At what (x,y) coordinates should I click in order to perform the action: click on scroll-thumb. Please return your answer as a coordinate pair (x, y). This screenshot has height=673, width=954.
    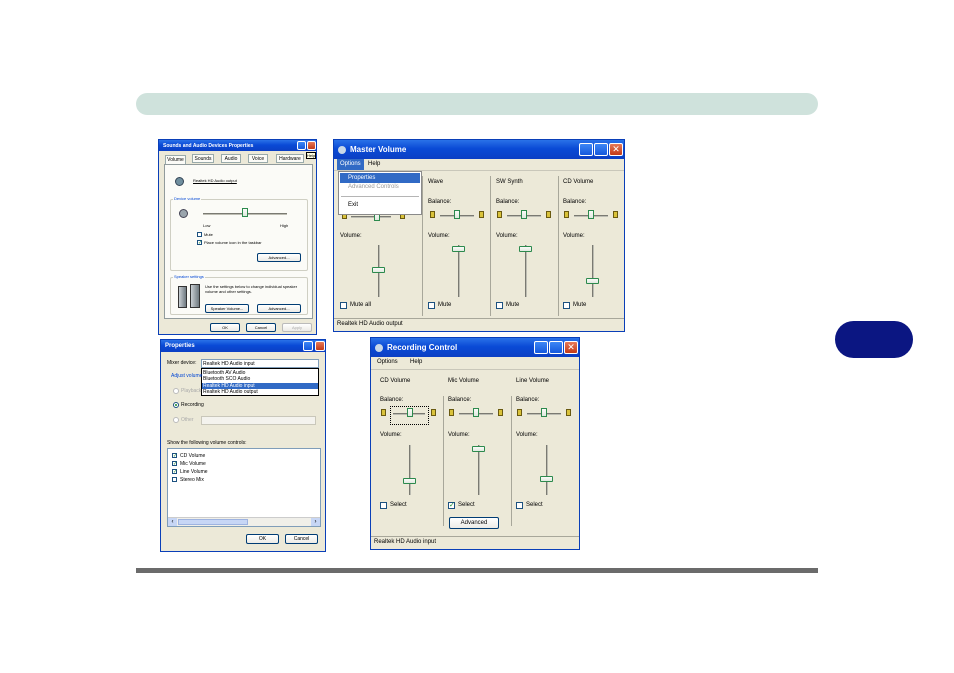
    Looking at the image, I should click on (213, 522).